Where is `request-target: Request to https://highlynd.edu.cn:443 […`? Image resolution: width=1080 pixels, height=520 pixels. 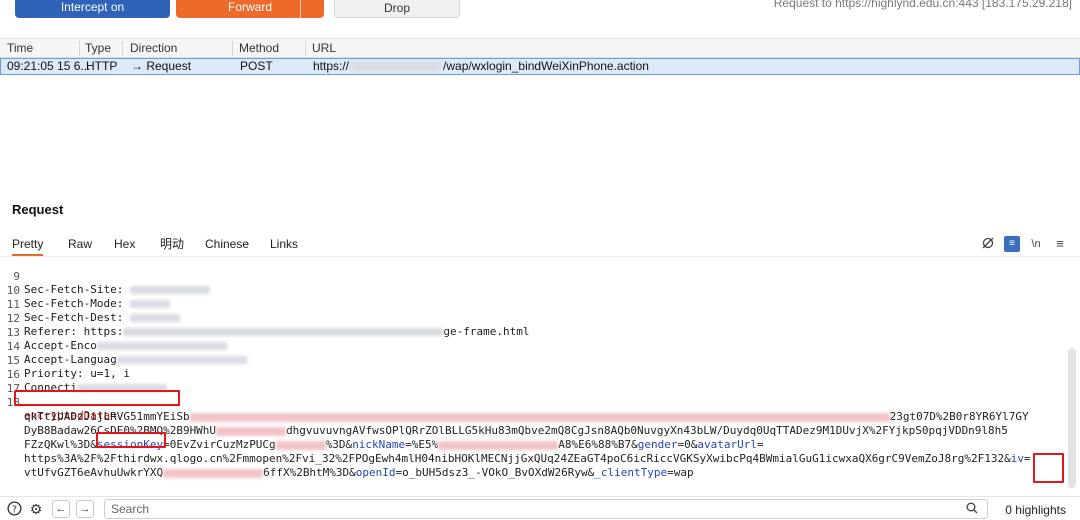
request-target: Request to https://highlynd.edu.cn:443 [… is located at coordinates (922, 5).